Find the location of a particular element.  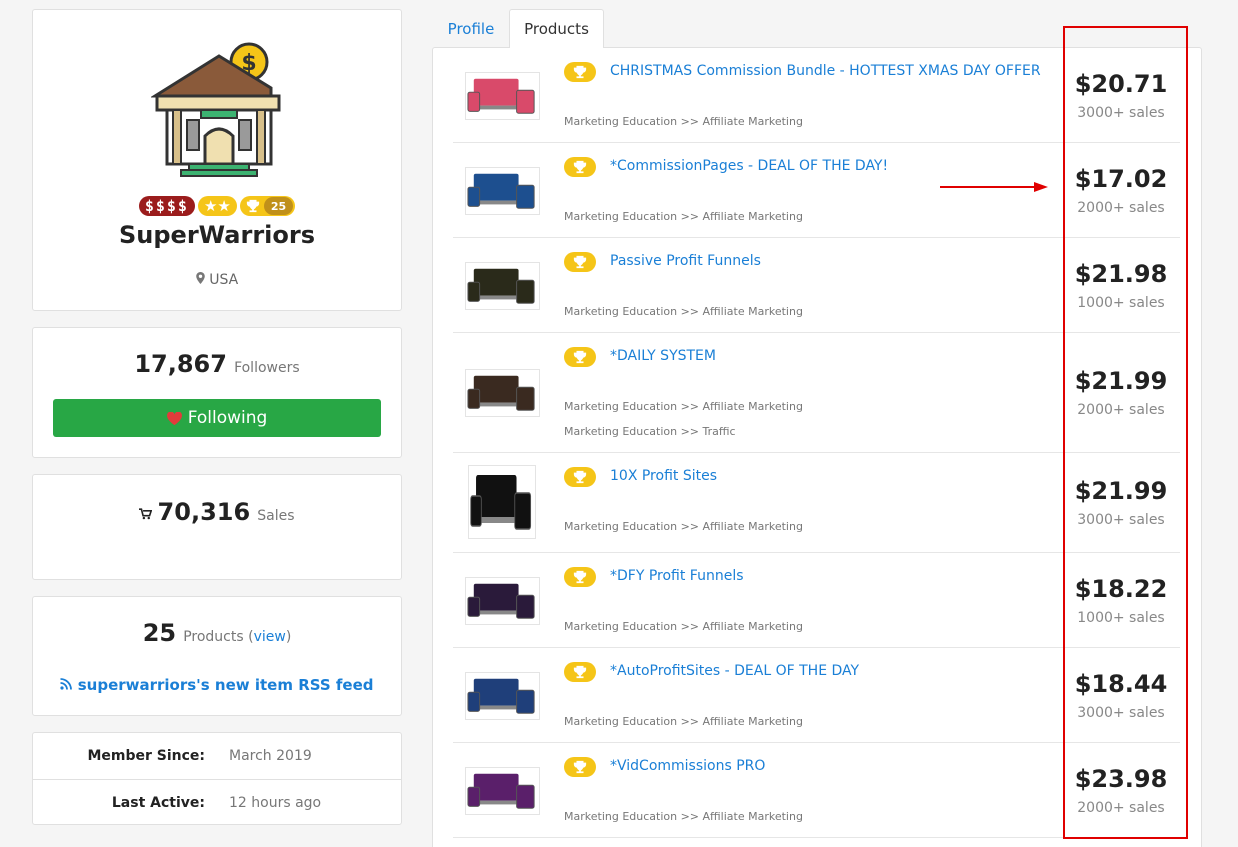

followers-stat: 17,867 Followers is located at coordinates (217, 364).